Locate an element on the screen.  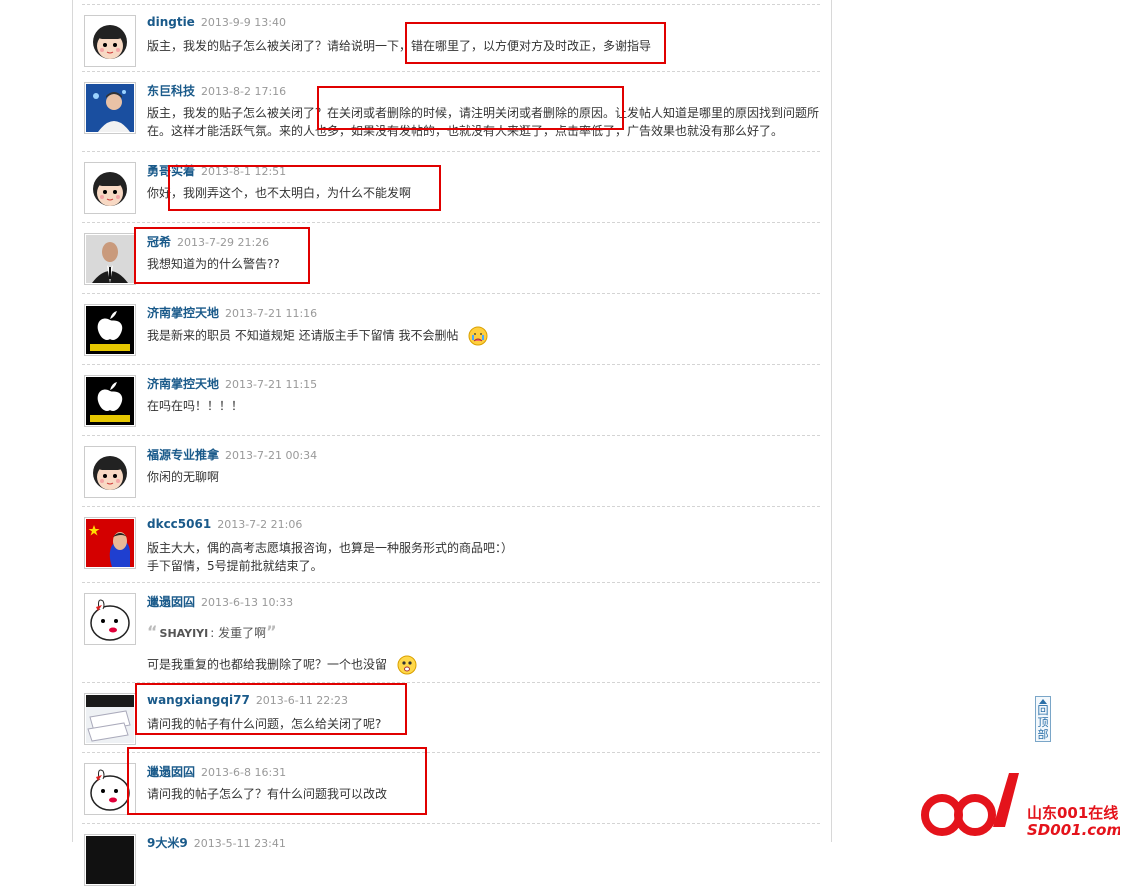
comment-item: 9大米9 2013-5-11 23:41 is located at coordinates (451, 855).